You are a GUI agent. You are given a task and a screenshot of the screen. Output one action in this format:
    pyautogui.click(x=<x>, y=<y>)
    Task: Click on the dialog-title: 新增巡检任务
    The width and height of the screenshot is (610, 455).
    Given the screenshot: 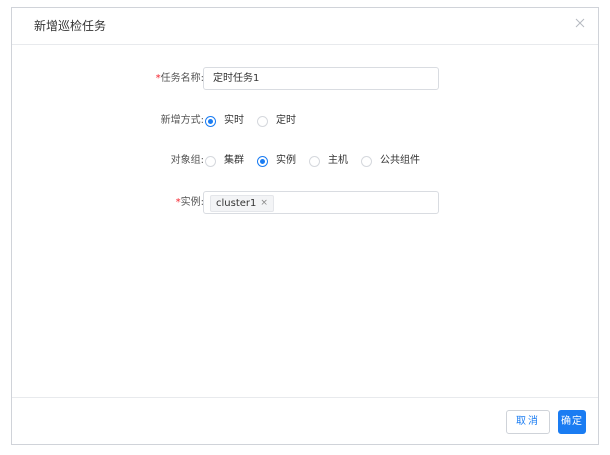 What is the action you would take?
    pyautogui.click(x=70, y=26)
    